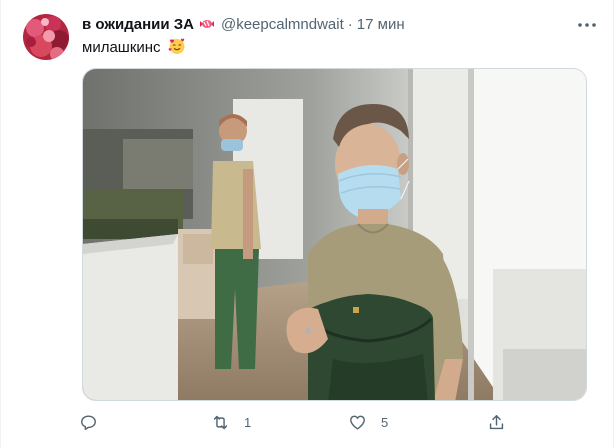  I want to click on like-count: 5, so click(385, 422).